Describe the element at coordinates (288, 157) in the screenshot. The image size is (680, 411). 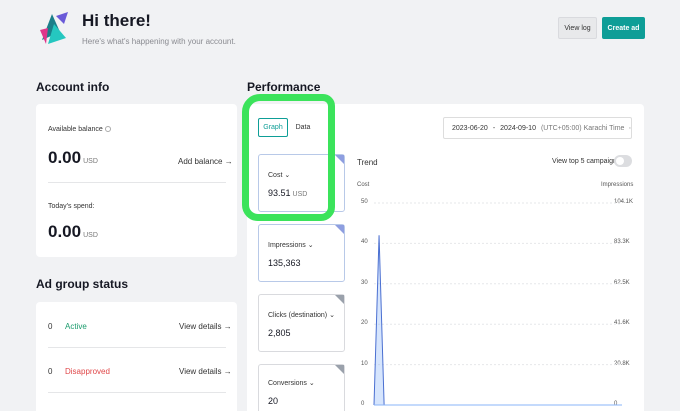
I see `highlight-annotation` at that location.